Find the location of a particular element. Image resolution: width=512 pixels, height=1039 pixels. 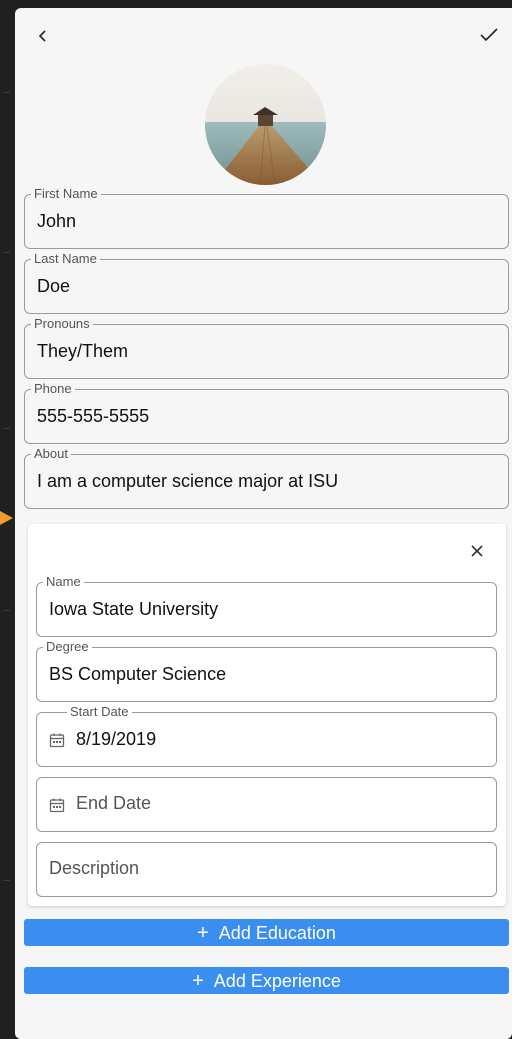

last-name-label: Last Name is located at coordinates (65, 259).